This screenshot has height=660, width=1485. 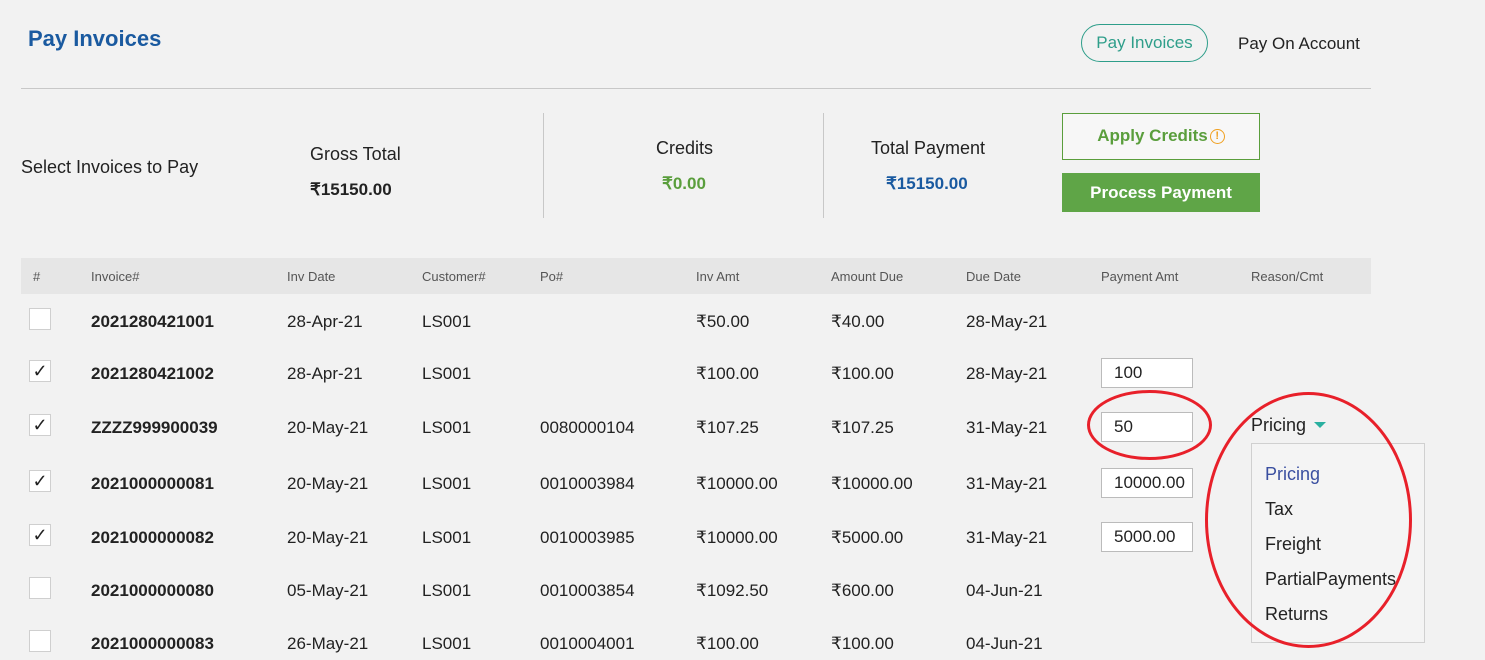 What do you see at coordinates (1161, 192) in the screenshot?
I see `process-payment-button: Process Payment` at bounding box center [1161, 192].